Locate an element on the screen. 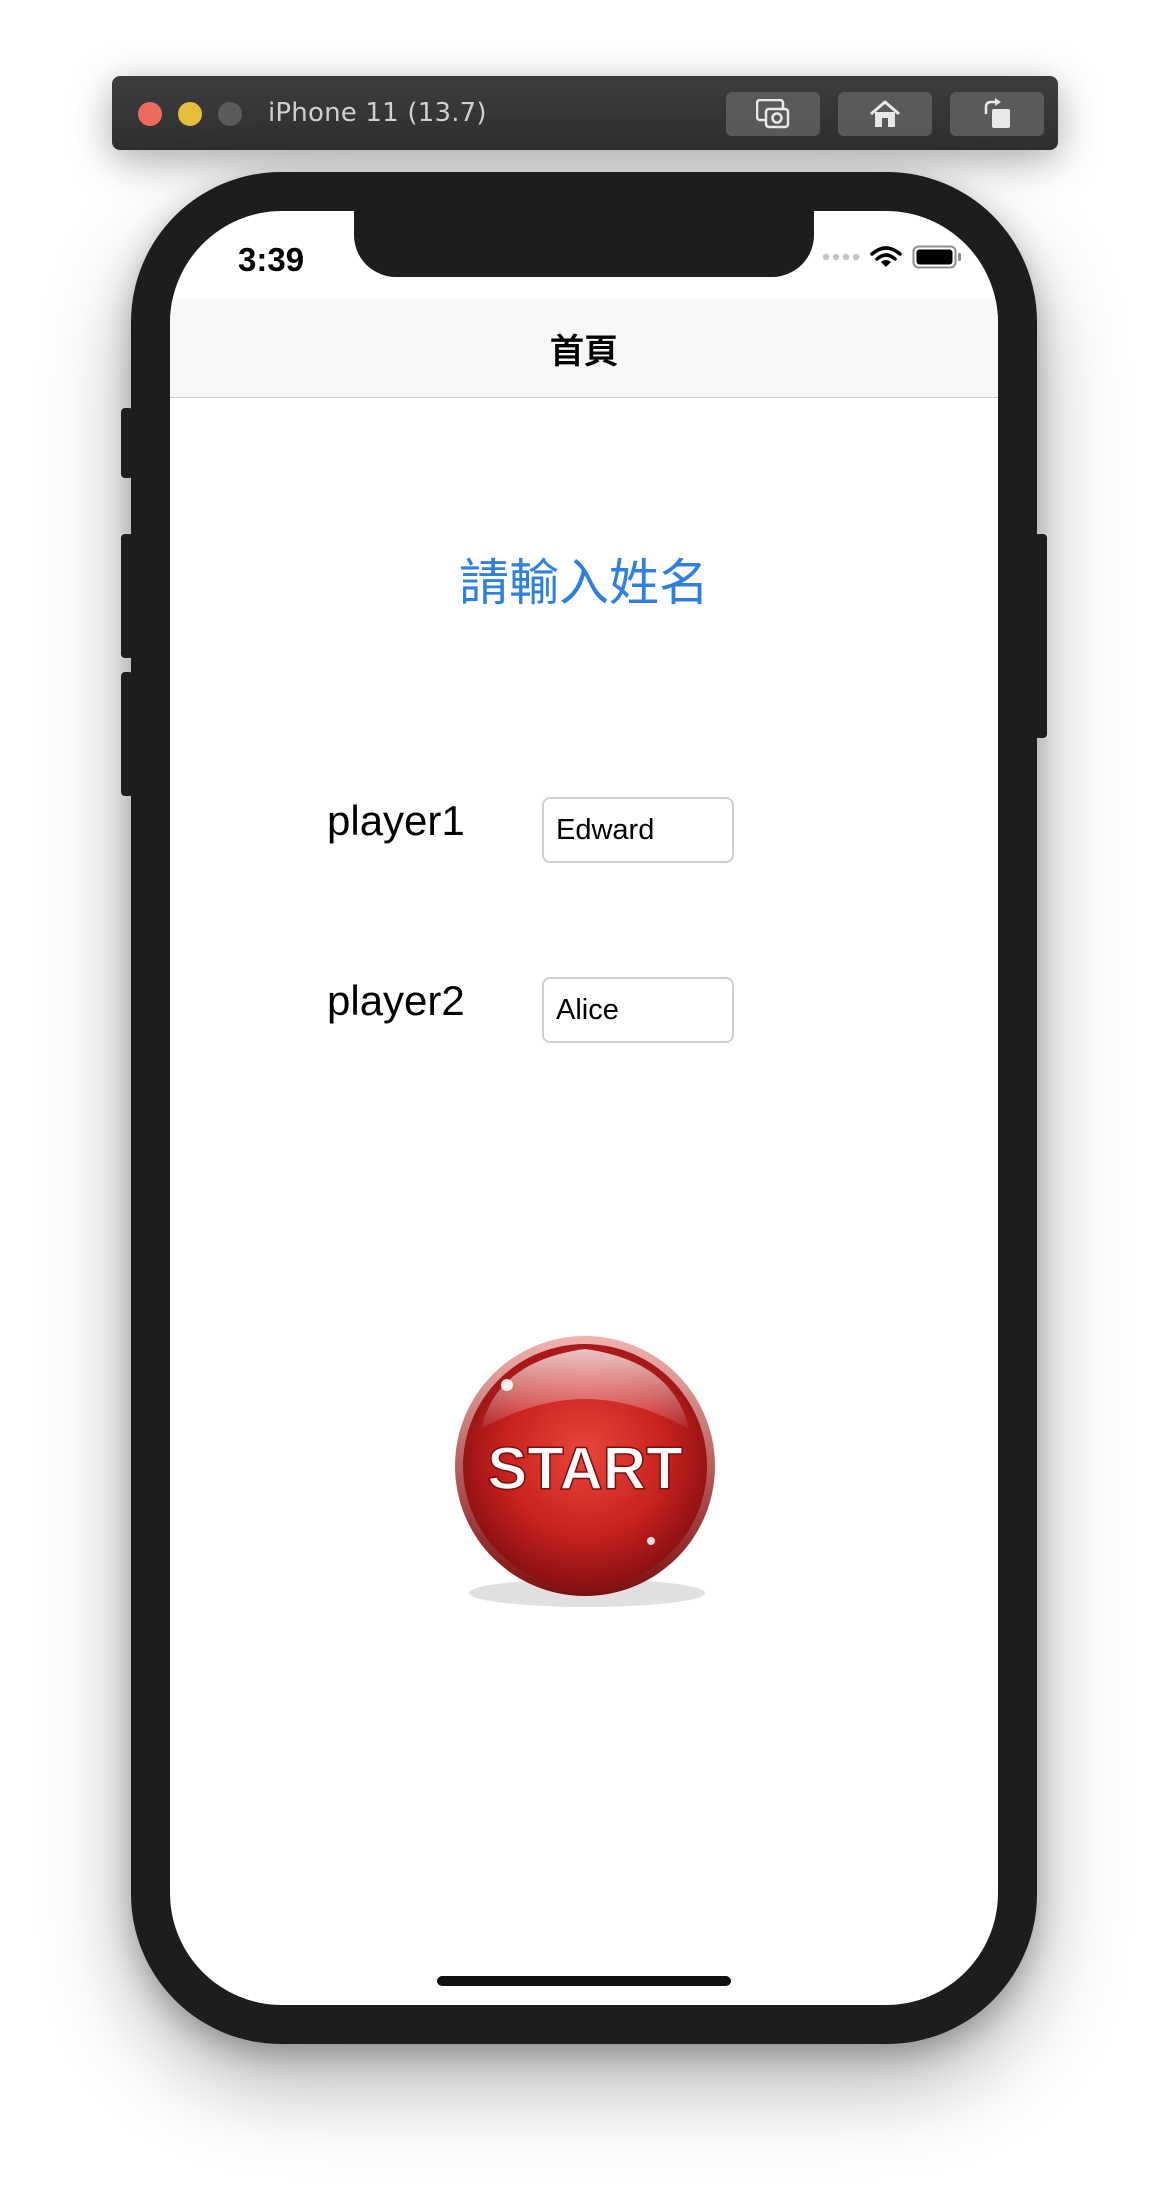  player1-name-field is located at coordinates (638, 830).